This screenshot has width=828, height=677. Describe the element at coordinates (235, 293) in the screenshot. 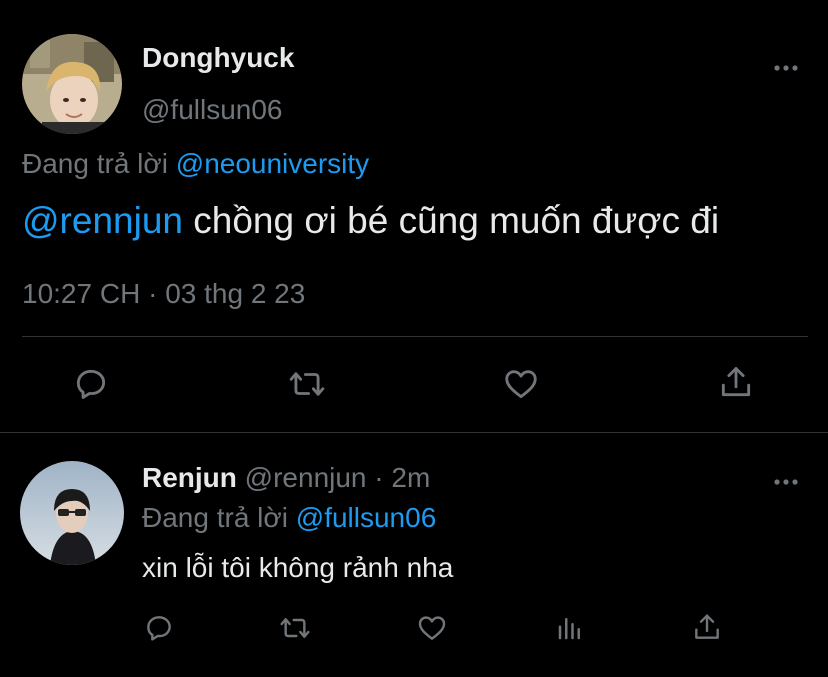

I see `tweet-date: 03 thg 2 23` at that location.